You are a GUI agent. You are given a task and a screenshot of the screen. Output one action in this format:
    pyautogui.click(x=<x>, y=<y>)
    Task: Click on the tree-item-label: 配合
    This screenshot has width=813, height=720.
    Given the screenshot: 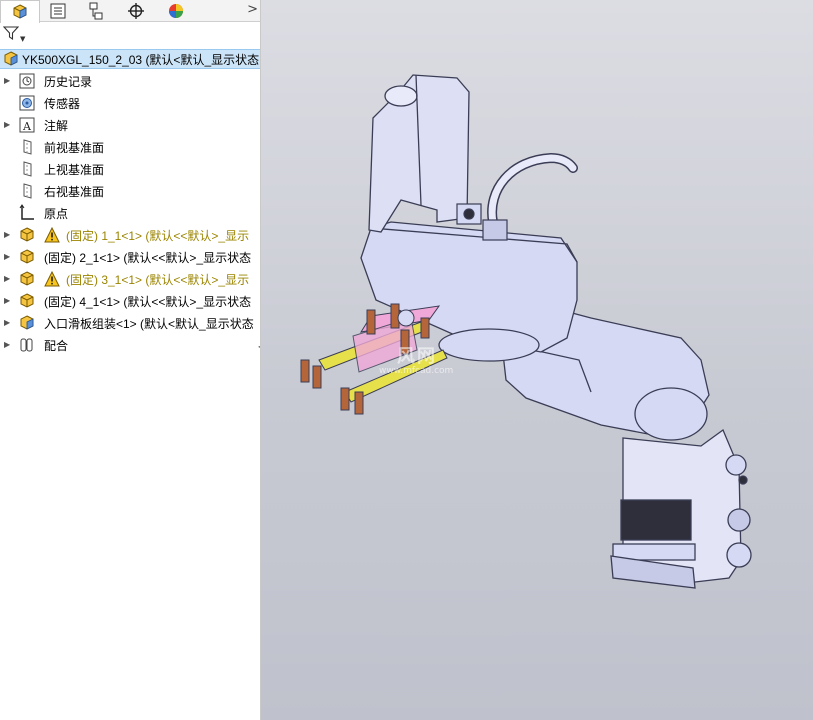 What is the action you would take?
    pyautogui.click(x=56, y=345)
    